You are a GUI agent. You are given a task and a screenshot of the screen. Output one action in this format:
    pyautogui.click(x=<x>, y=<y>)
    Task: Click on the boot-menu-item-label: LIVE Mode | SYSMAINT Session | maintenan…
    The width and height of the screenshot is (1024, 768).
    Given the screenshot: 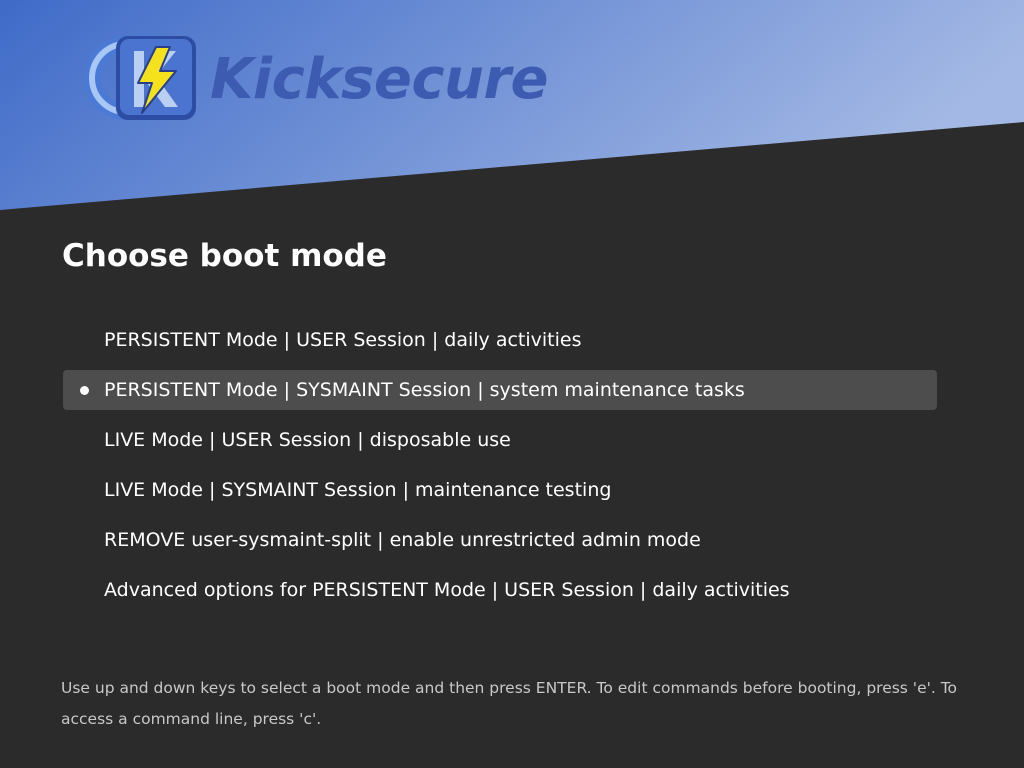 What is the action you would take?
    pyautogui.click(x=358, y=490)
    